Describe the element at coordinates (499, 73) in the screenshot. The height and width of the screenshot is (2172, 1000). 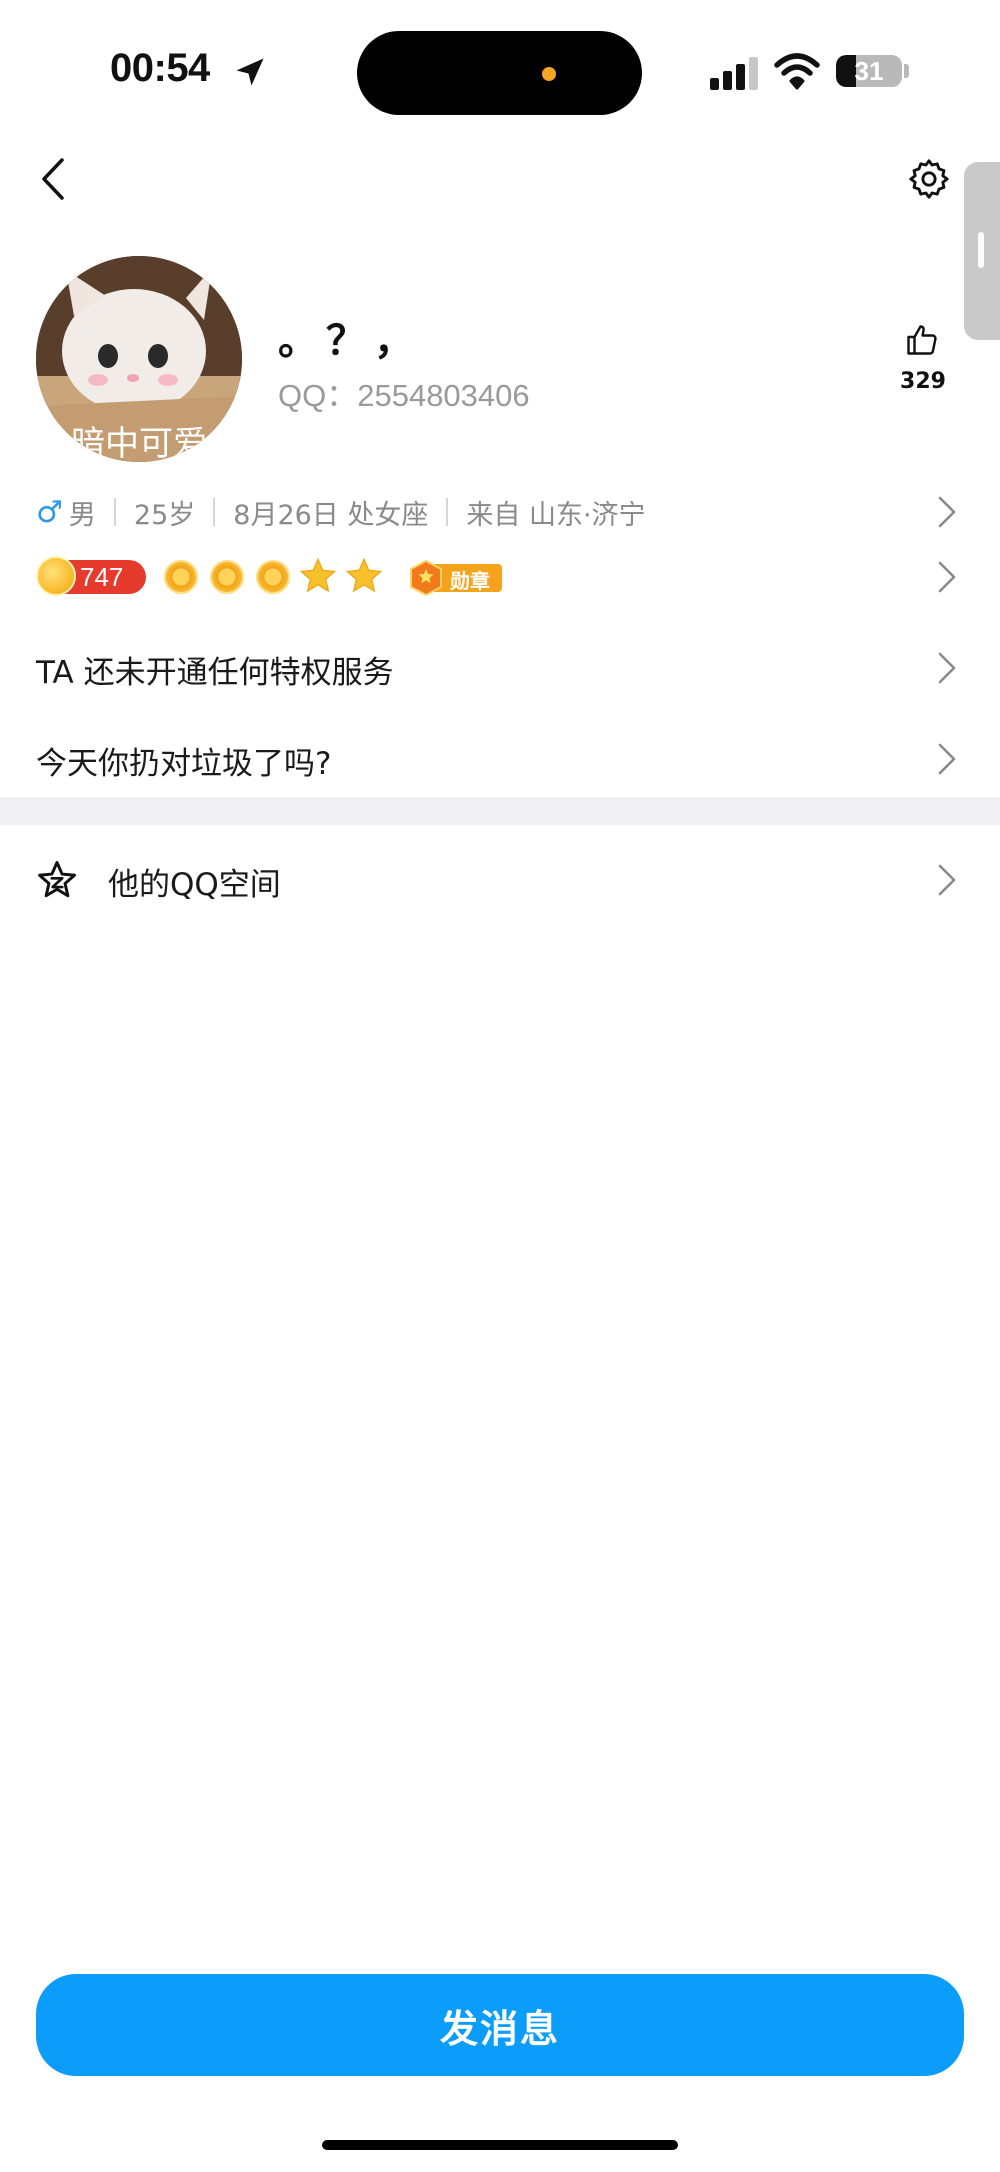
I see `dynamic-island` at that location.